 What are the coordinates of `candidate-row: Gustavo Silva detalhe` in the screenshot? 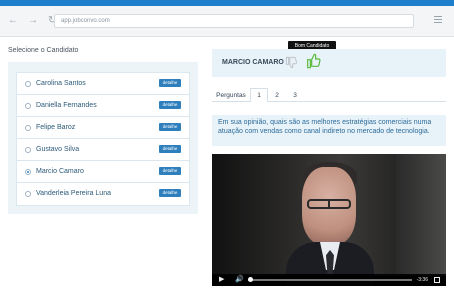 It's located at (103, 150).